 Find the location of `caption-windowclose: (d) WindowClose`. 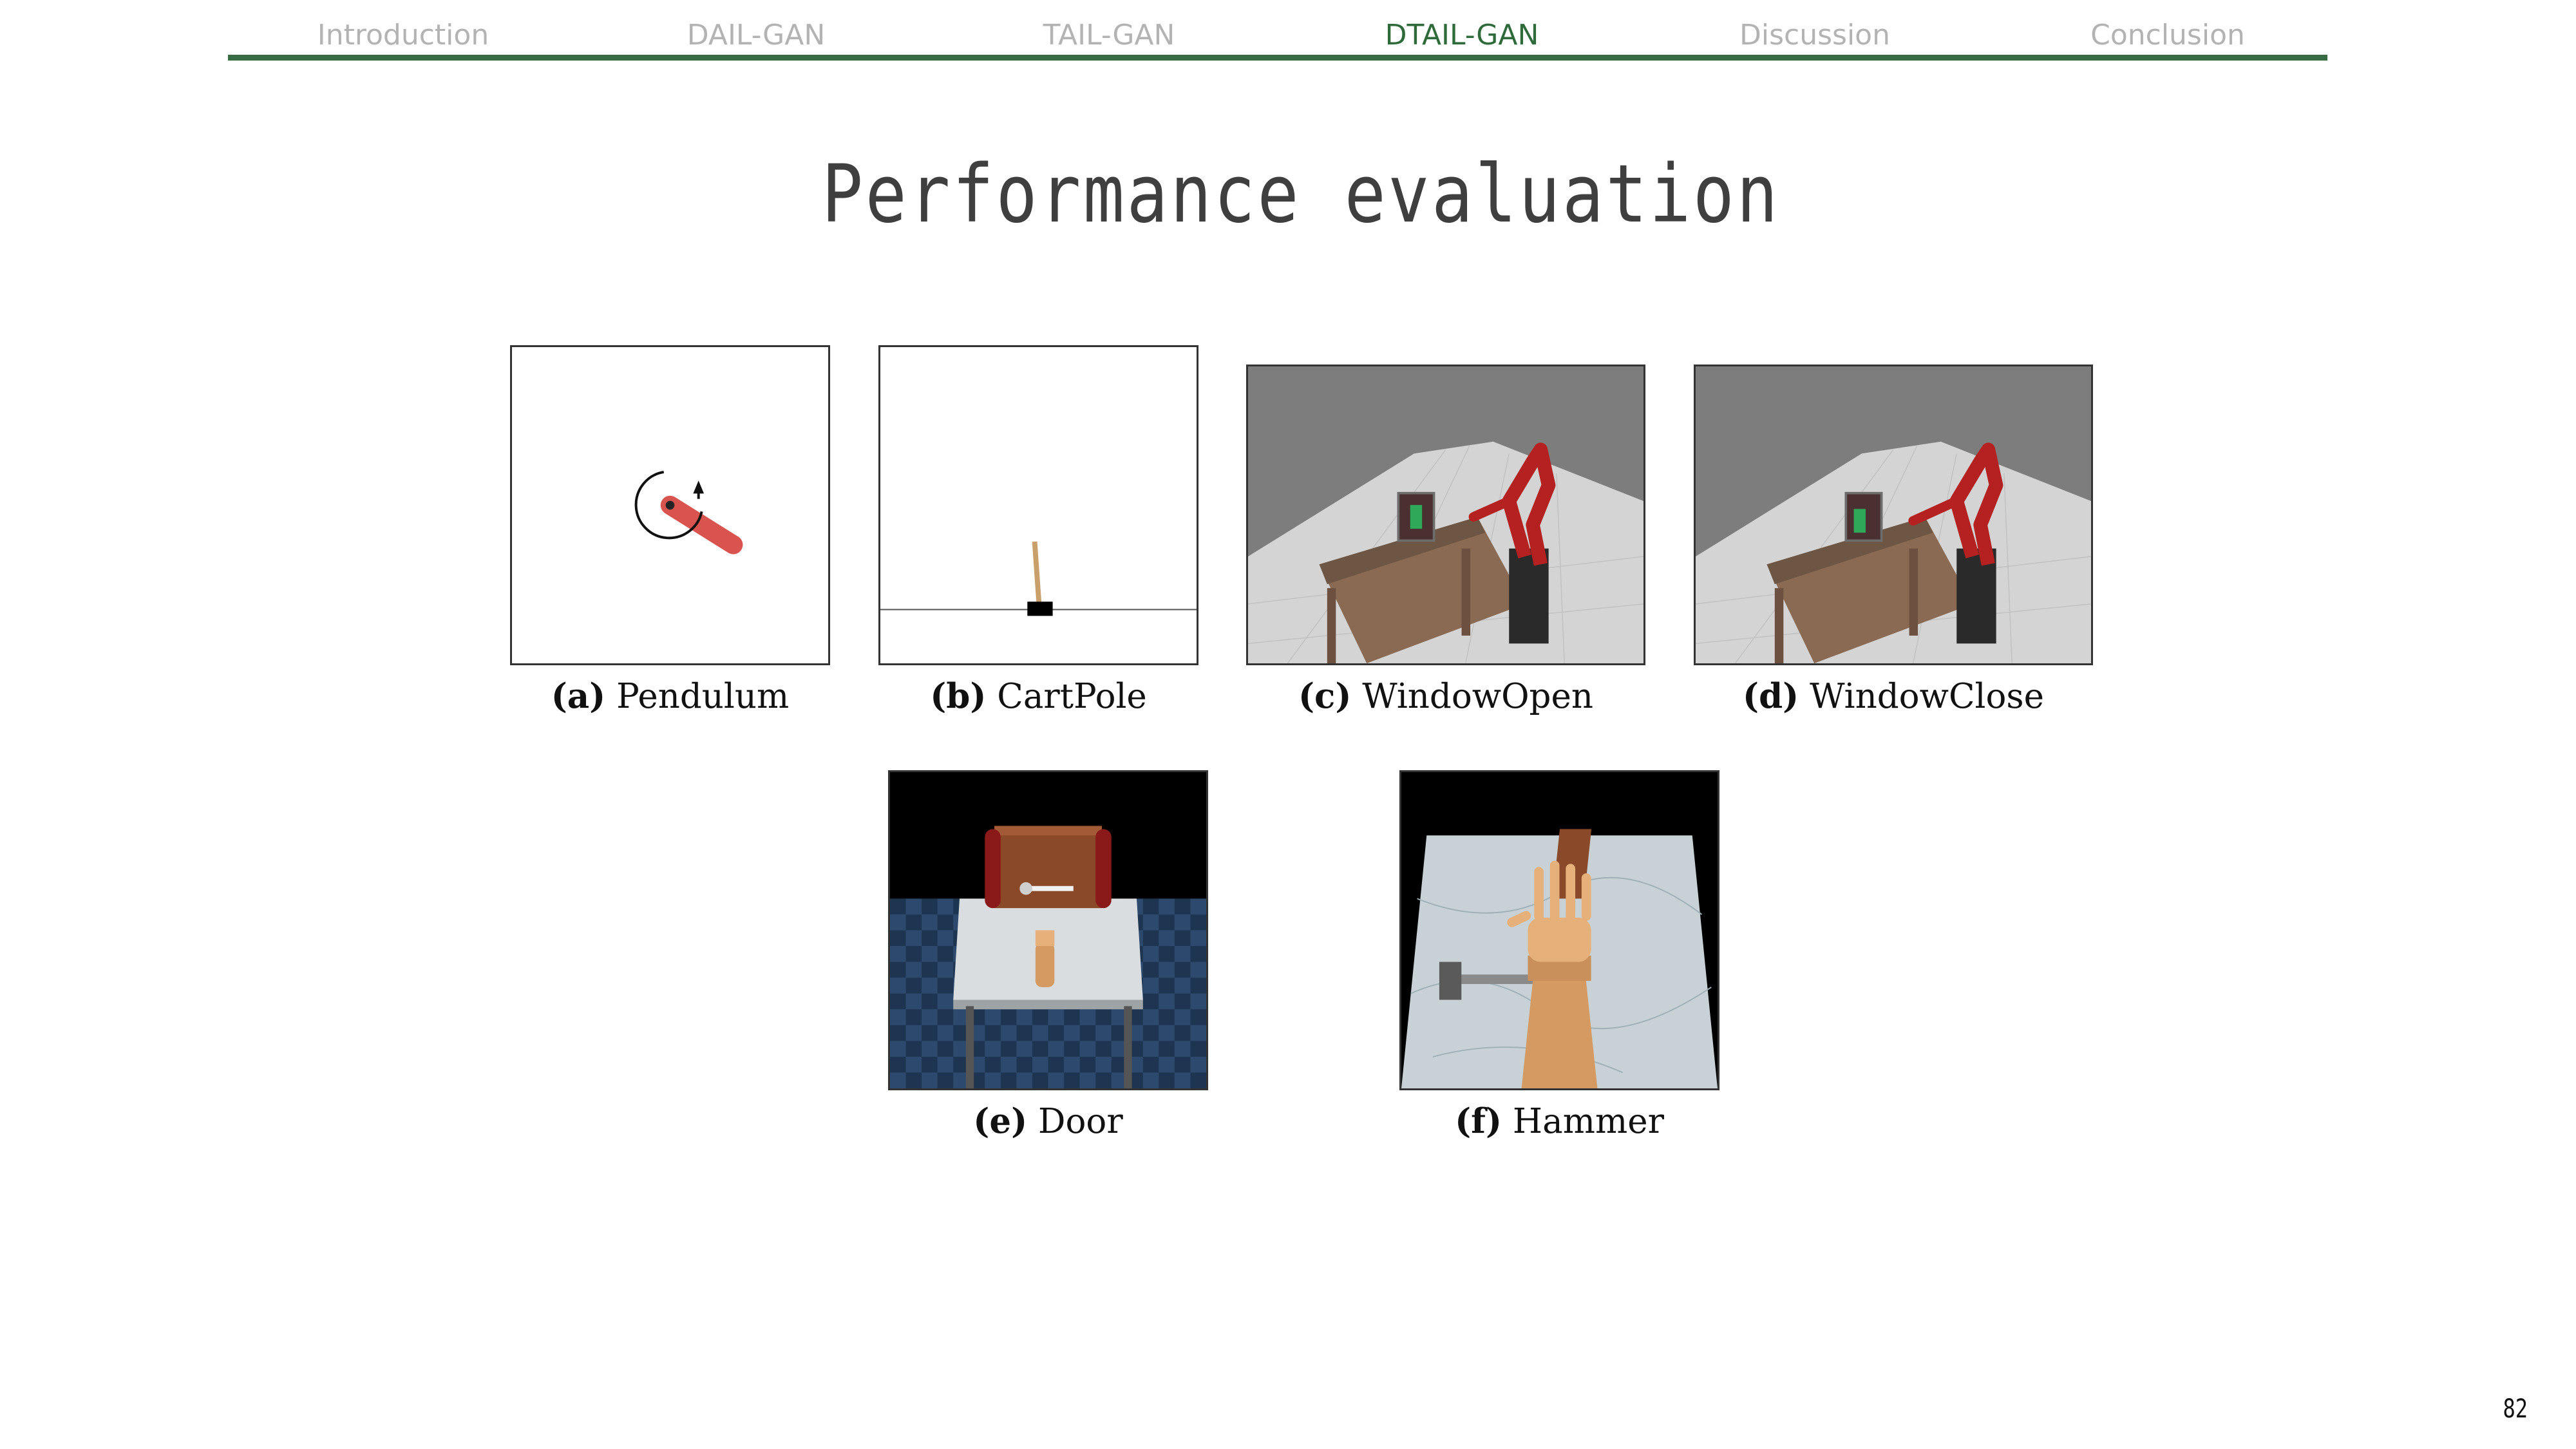

caption-windowclose: (d) WindowClose is located at coordinates (1894, 696).